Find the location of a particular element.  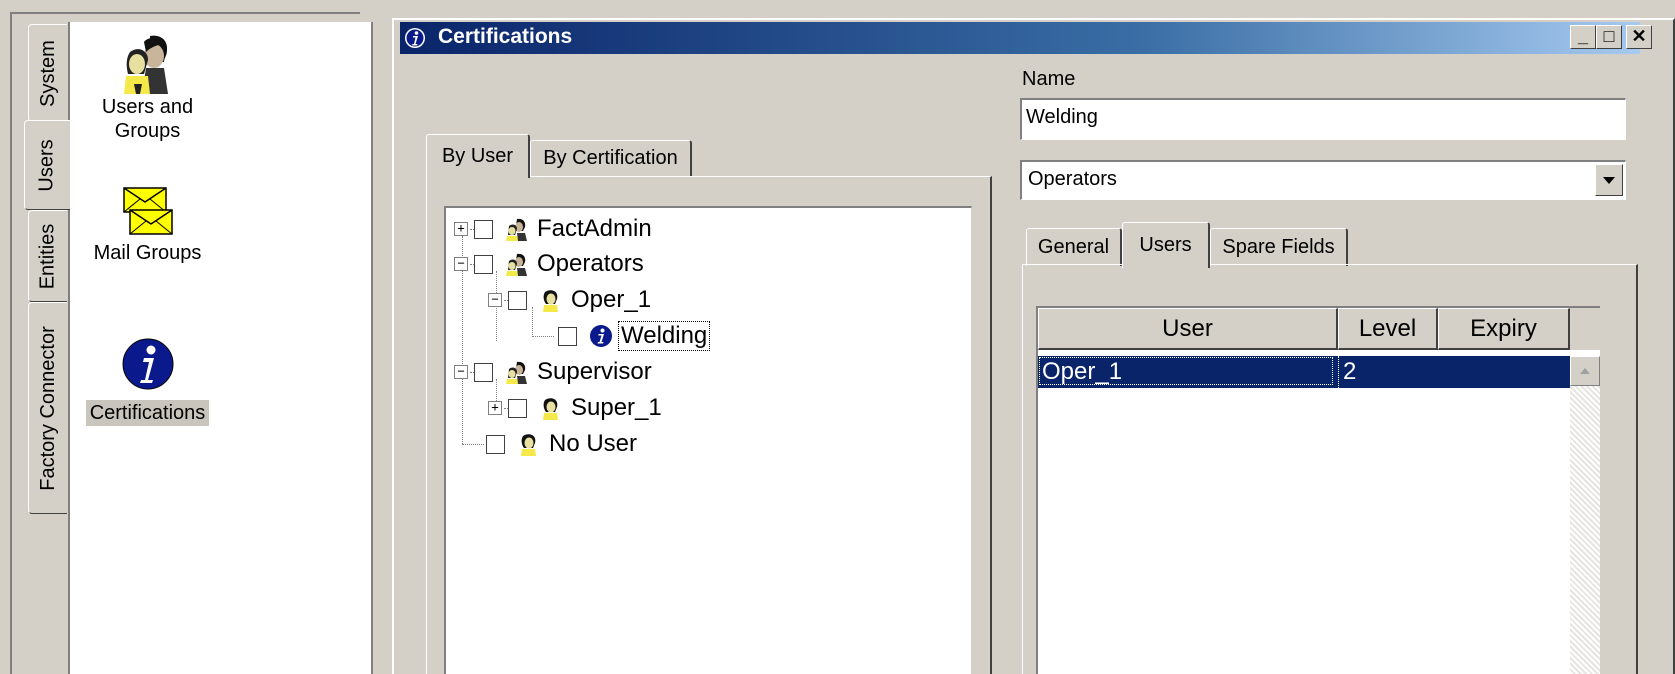

tree-node-label: Operators is located at coordinates (590, 263).